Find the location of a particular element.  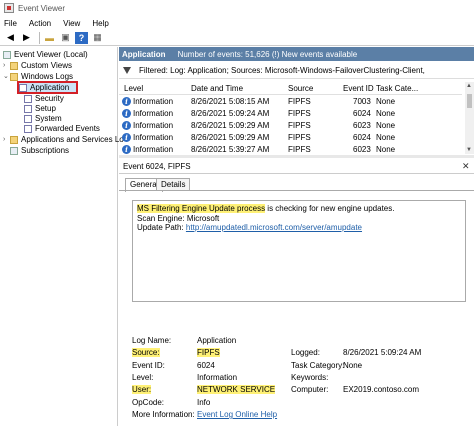

tree-item-forwarded-events: Forwarded Events is located at coordinates (62, 129).